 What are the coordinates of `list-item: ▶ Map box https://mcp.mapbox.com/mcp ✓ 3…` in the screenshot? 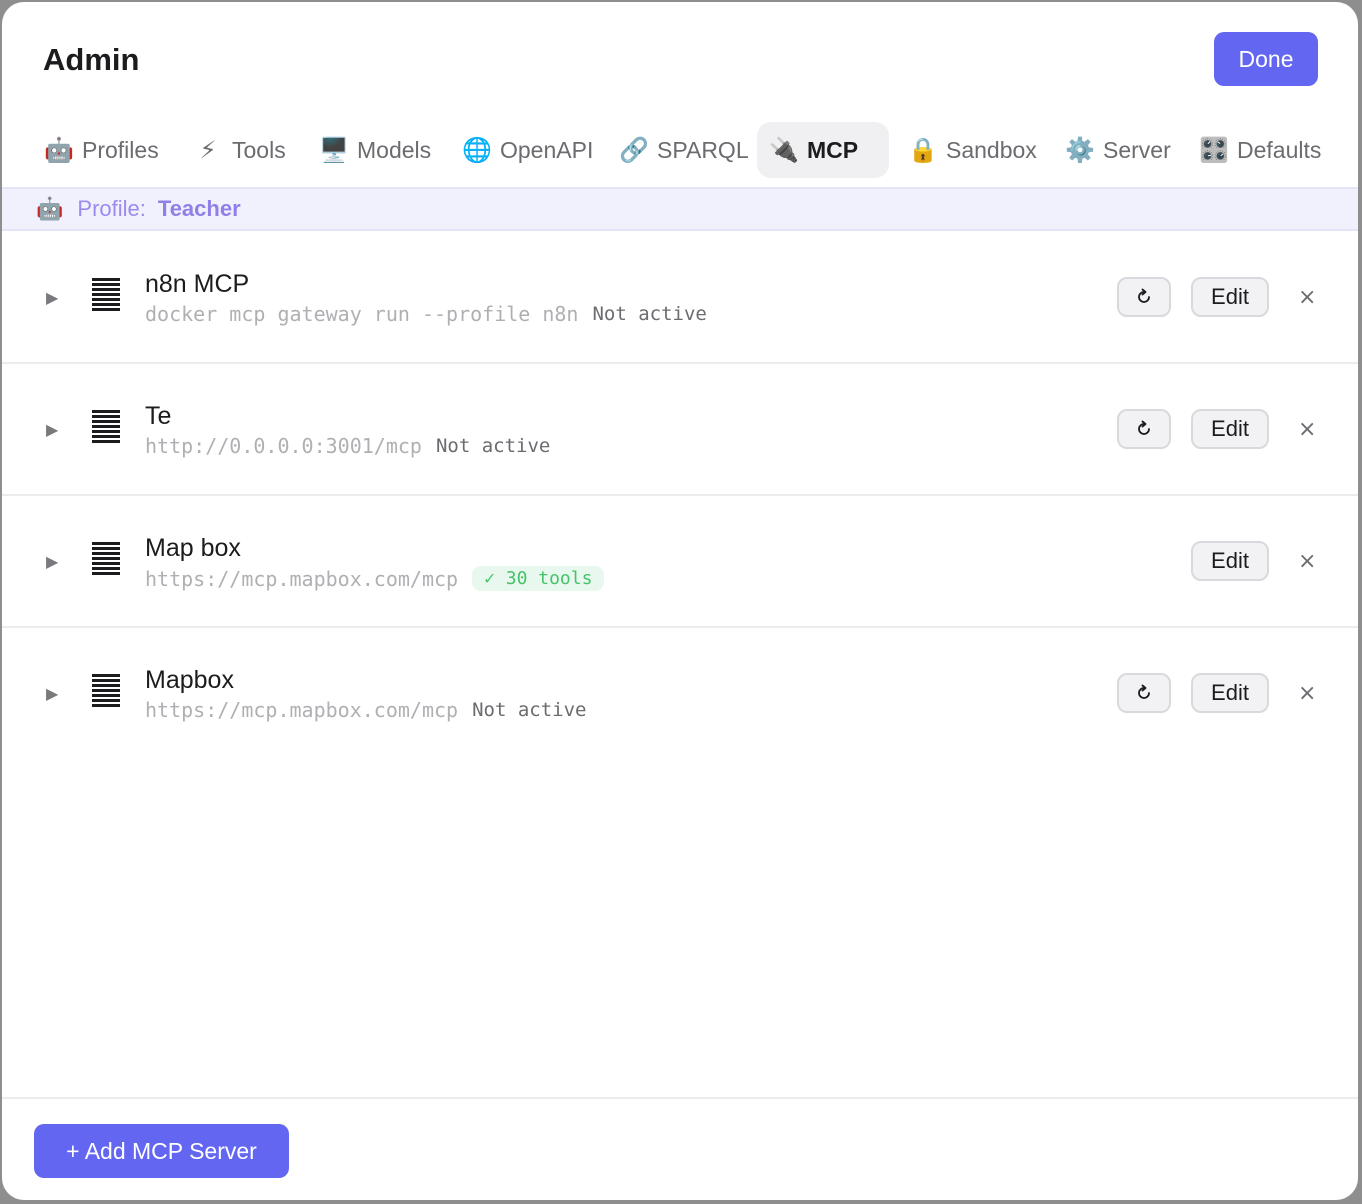 It's located at (680, 562).